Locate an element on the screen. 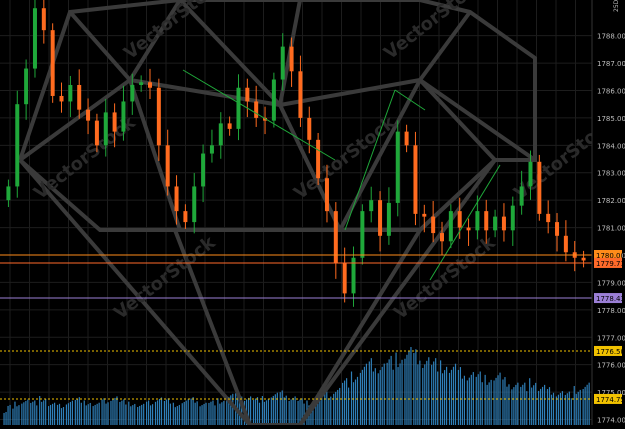 The image size is (625, 429). price-level-label: 1774.75 is located at coordinates (610, 400).